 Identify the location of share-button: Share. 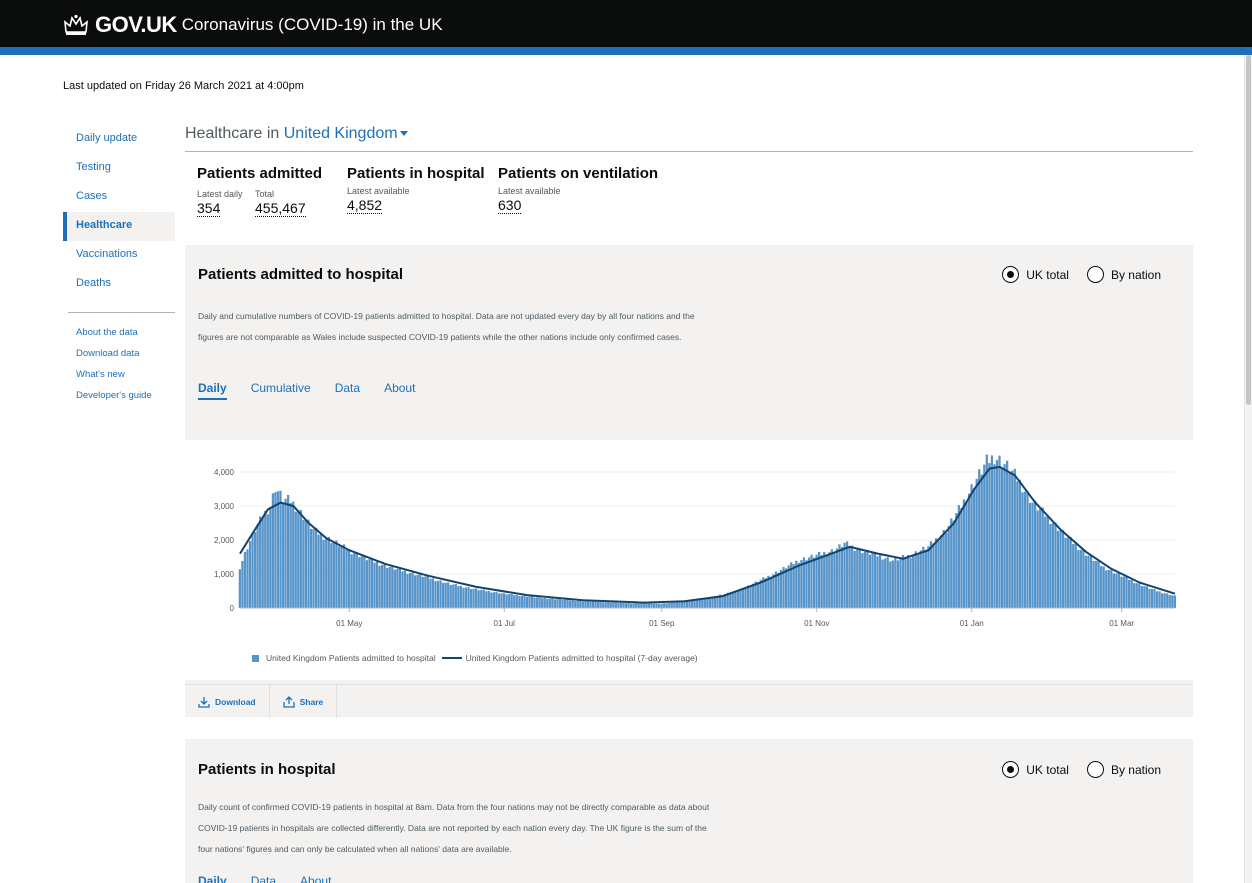
(304, 701).